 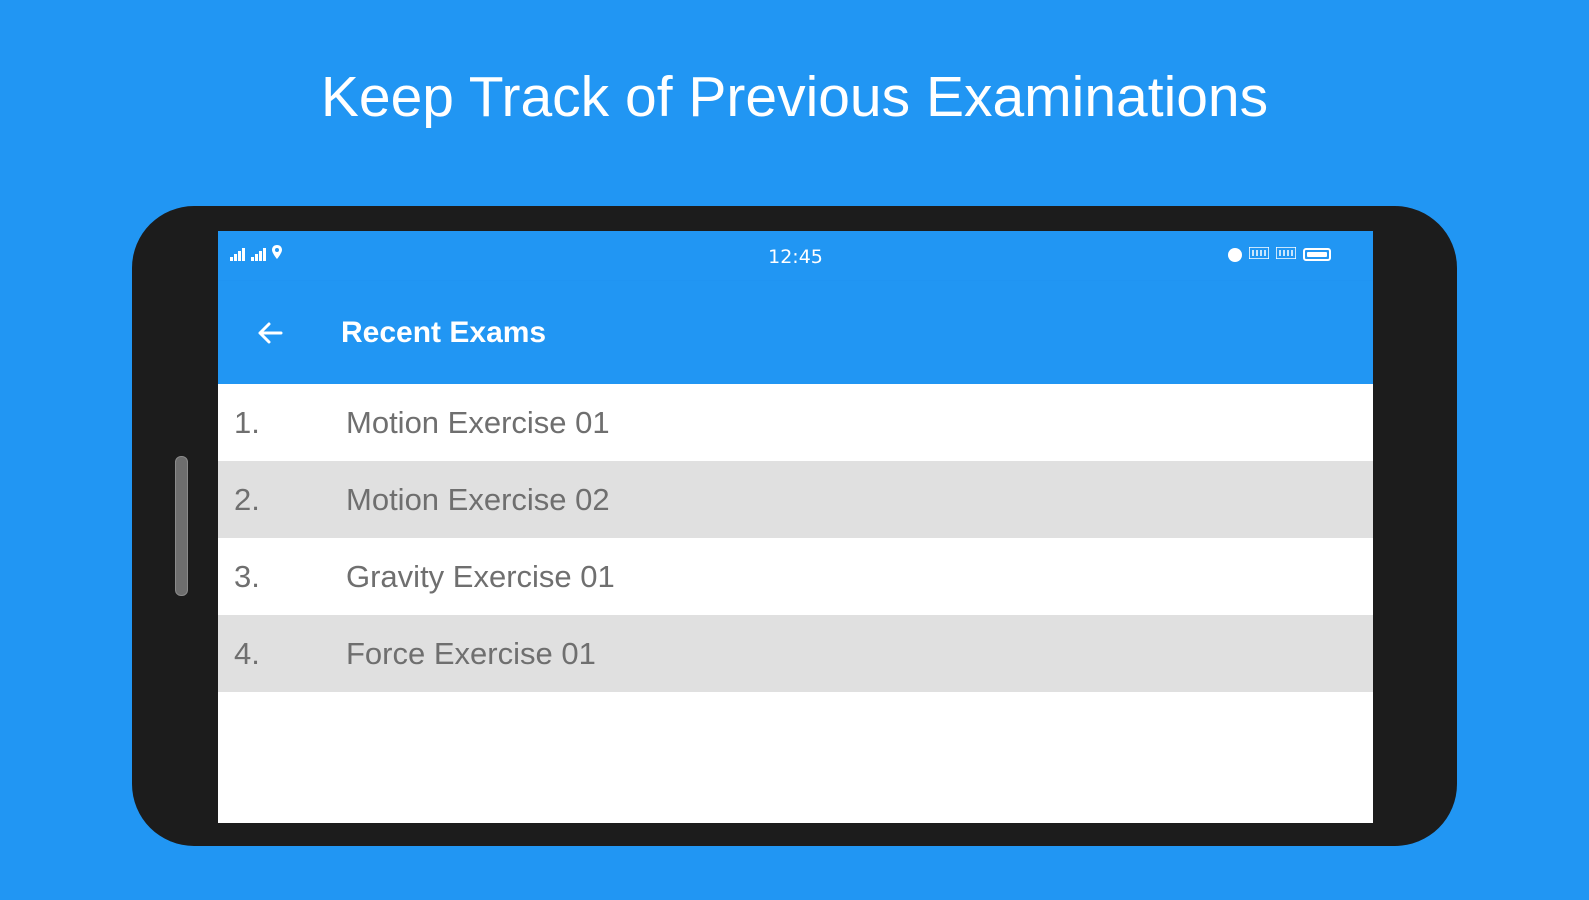 What do you see at coordinates (181, 526) in the screenshot?
I see `device-side-button` at bounding box center [181, 526].